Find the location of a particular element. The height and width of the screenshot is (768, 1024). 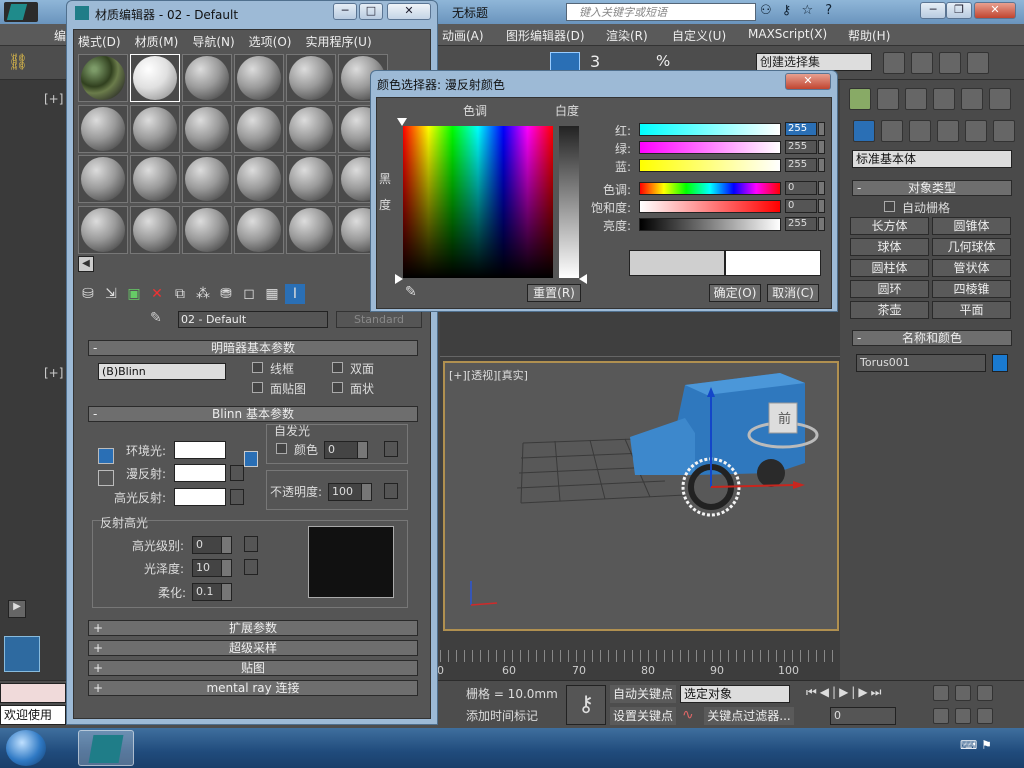

viewport-layout-button is located at coordinates (22, 654).